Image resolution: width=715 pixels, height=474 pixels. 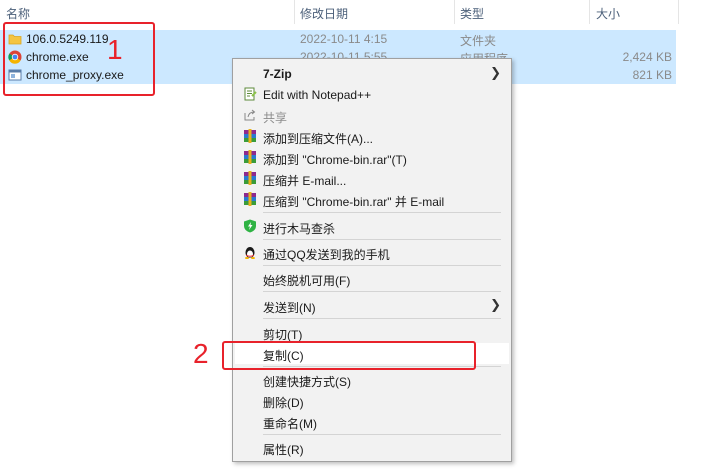 I want to click on share-icon, so click(x=250, y=115).